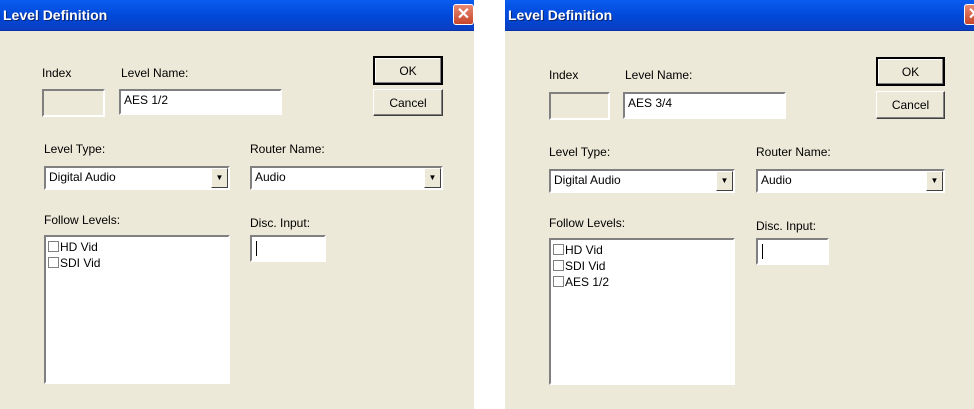 Image resolution: width=974 pixels, height=409 pixels. I want to click on follow-levels-list: HD Vid SDI Vid, so click(137, 309).